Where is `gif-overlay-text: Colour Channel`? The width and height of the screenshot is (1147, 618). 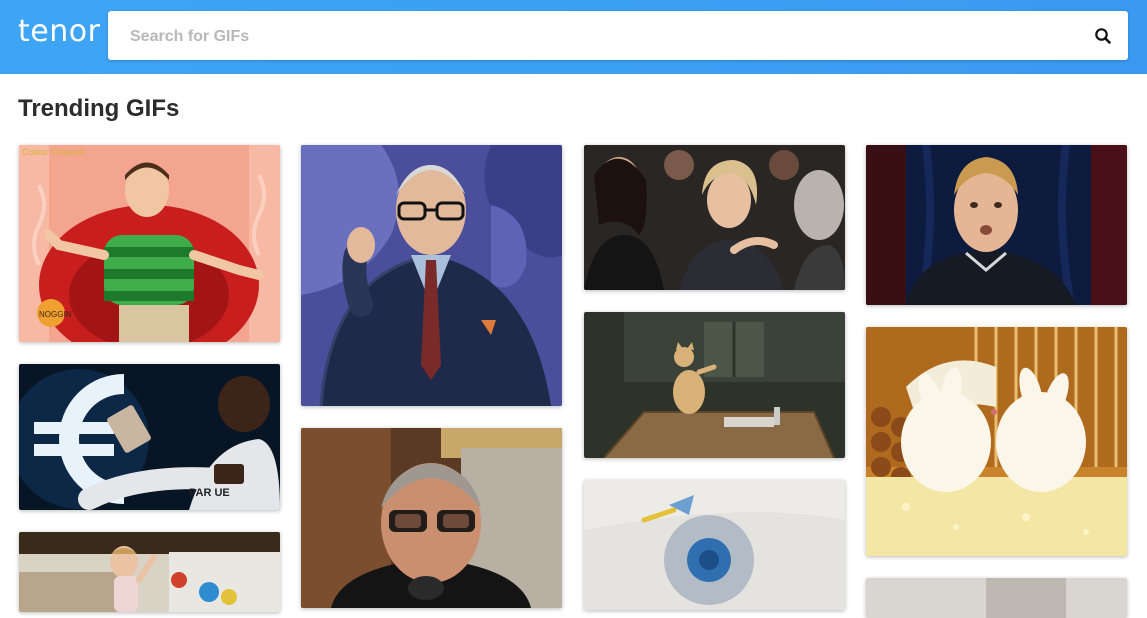 gif-overlay-text: Colour Channel is located at coordinates (53, 152).